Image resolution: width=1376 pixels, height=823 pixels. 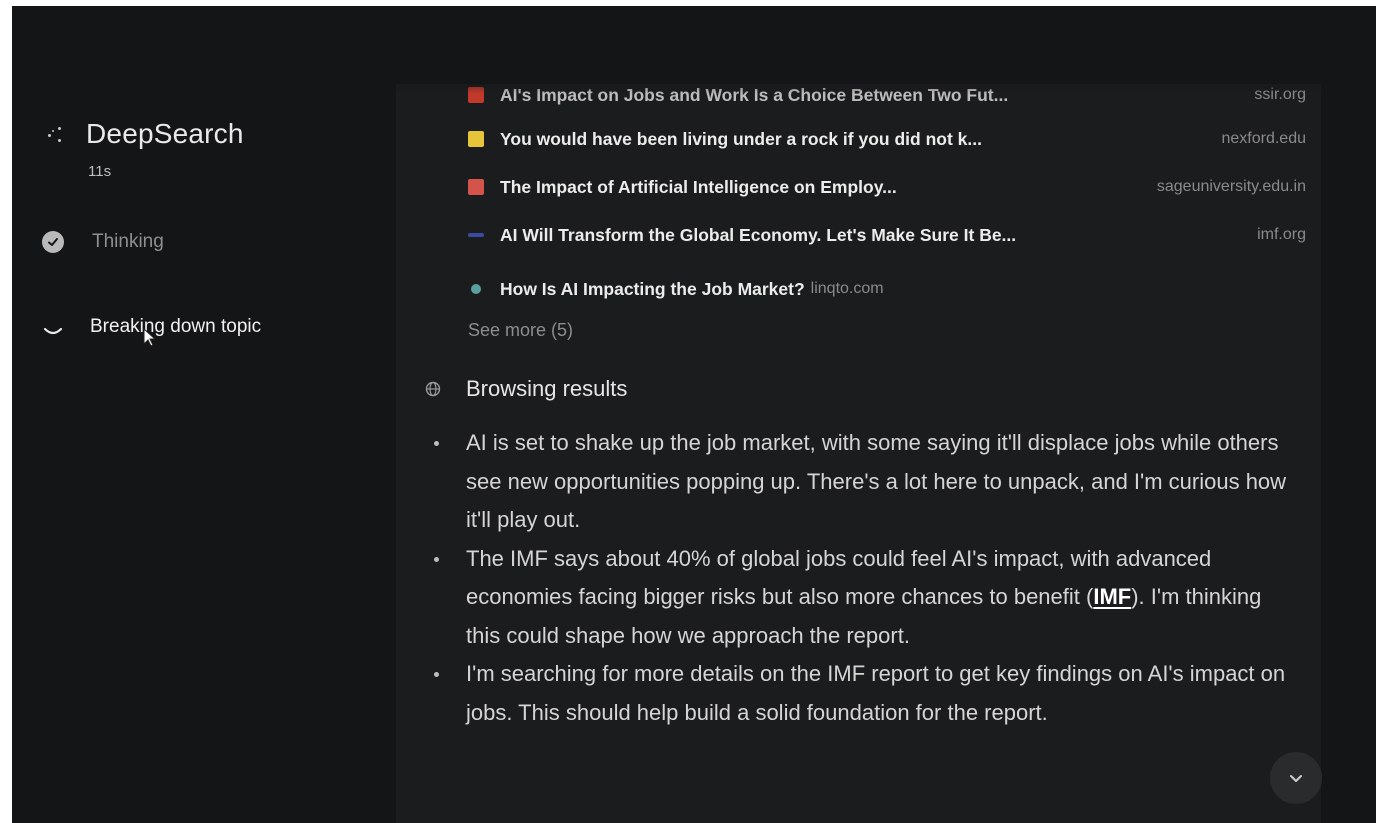 What do you see at coordinates (1112, 596) in the screenshot?
I see `imf-citation-link: IMF` at bounding box center [1112, 596].